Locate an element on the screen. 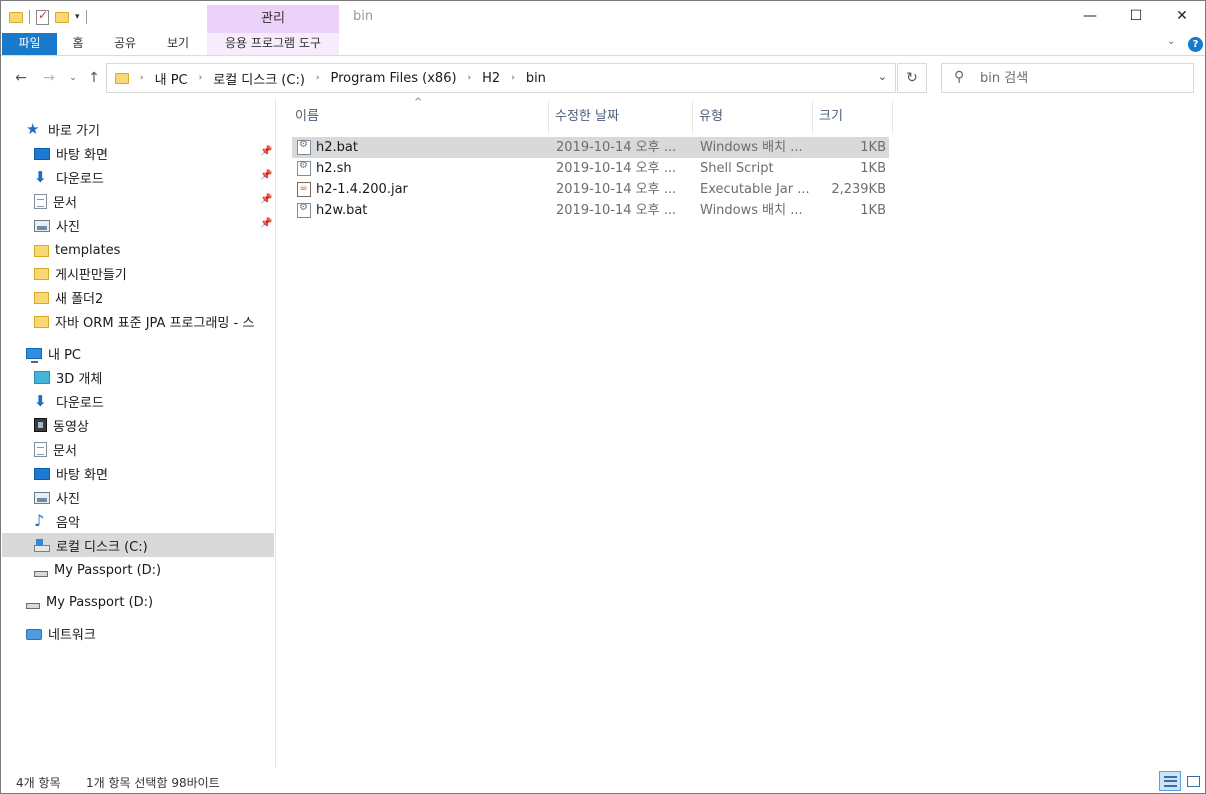 The height and width of the screenshot is (794, 1206). nav-documents: 문서 📌 is located at coordinates (138, 201).